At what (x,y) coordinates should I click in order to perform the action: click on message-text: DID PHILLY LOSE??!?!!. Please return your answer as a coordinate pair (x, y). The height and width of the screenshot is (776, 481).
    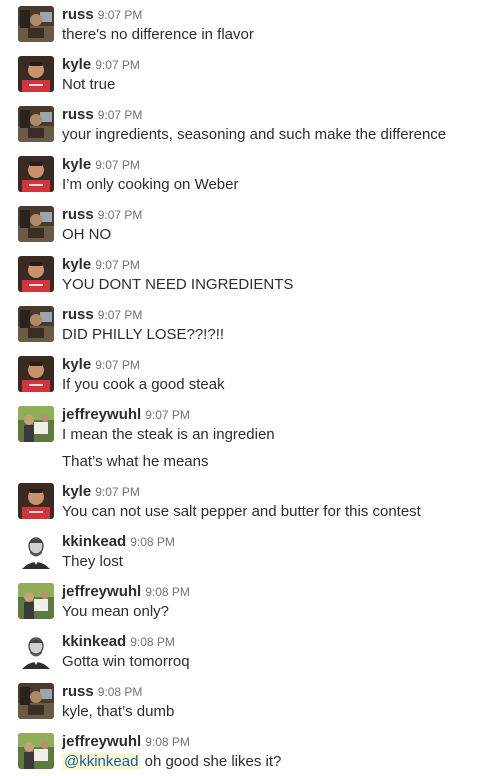
    Looking at the image, I should click on (143, 334).